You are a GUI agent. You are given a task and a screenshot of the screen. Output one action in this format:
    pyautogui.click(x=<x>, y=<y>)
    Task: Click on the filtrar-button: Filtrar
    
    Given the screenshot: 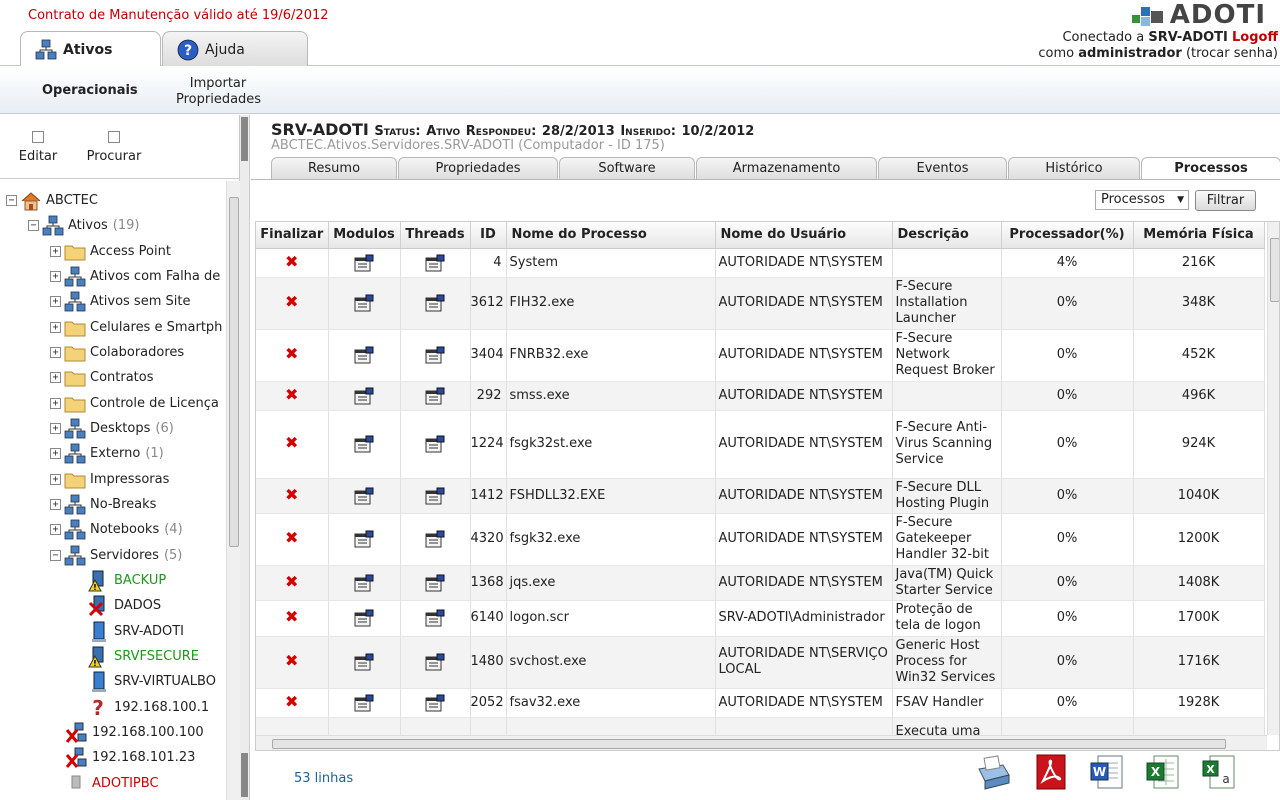 What is the action you would take?
    pyautogui.click(x=1225, y=200)
    